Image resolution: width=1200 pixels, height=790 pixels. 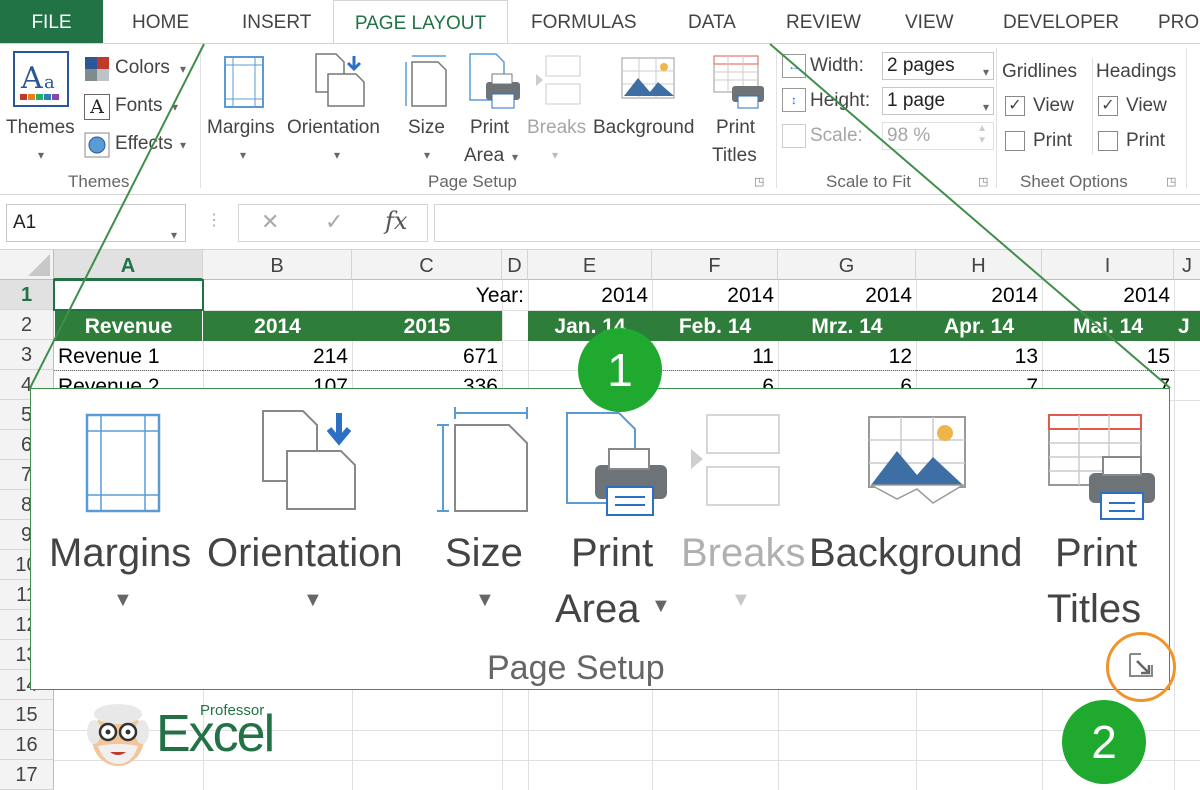 I want to click on print-titles-label-2: Titles, so click(x=1094, y=609).